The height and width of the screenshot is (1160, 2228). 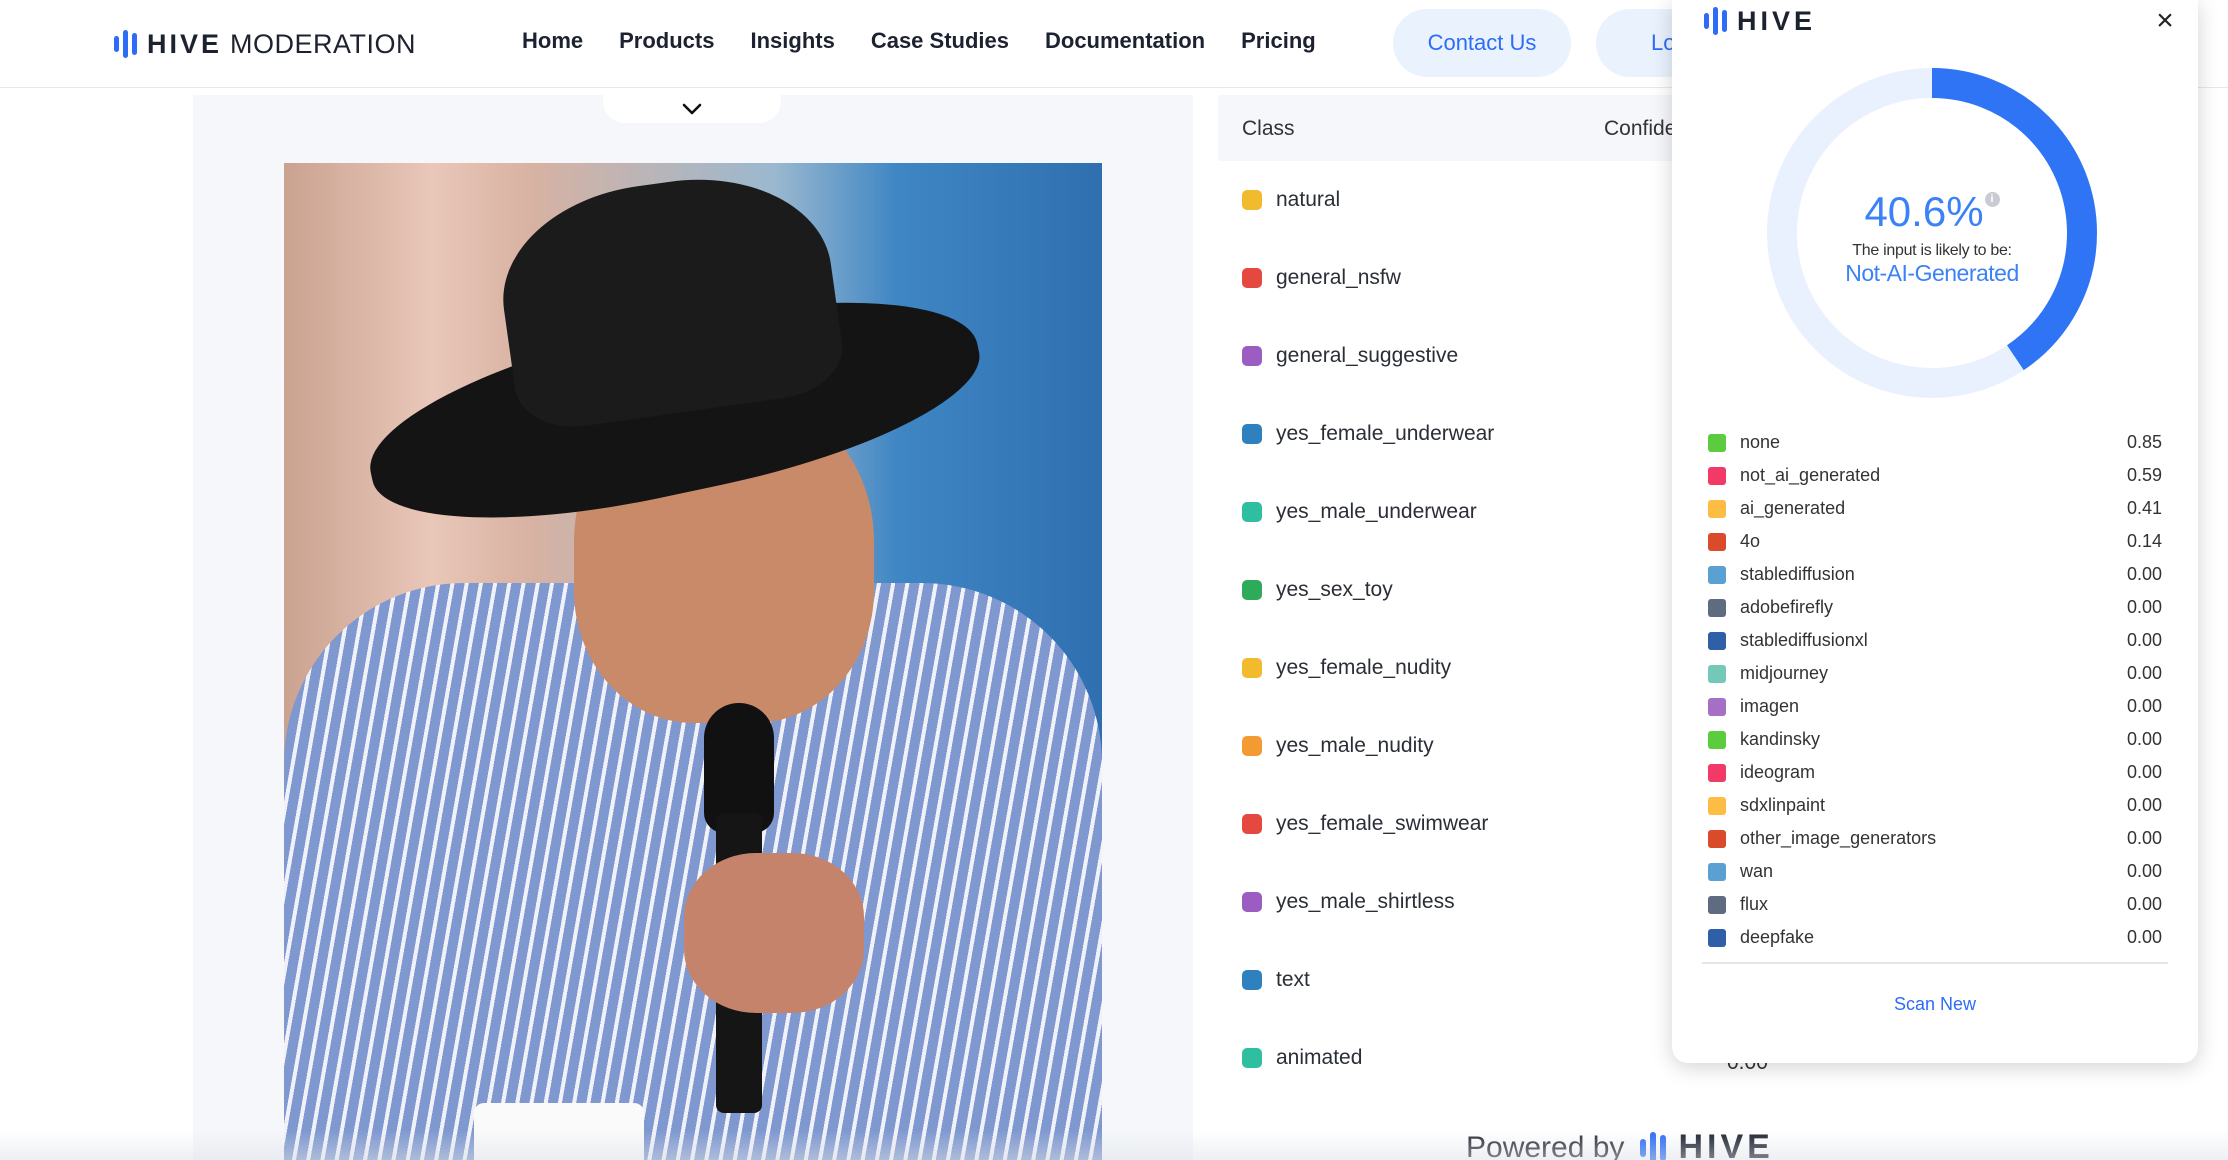 What do you see at coordinates (1125, 41) in the screenshot?
I see `nav-documentation-link: Documentation` at bounding box center [1125, 41].